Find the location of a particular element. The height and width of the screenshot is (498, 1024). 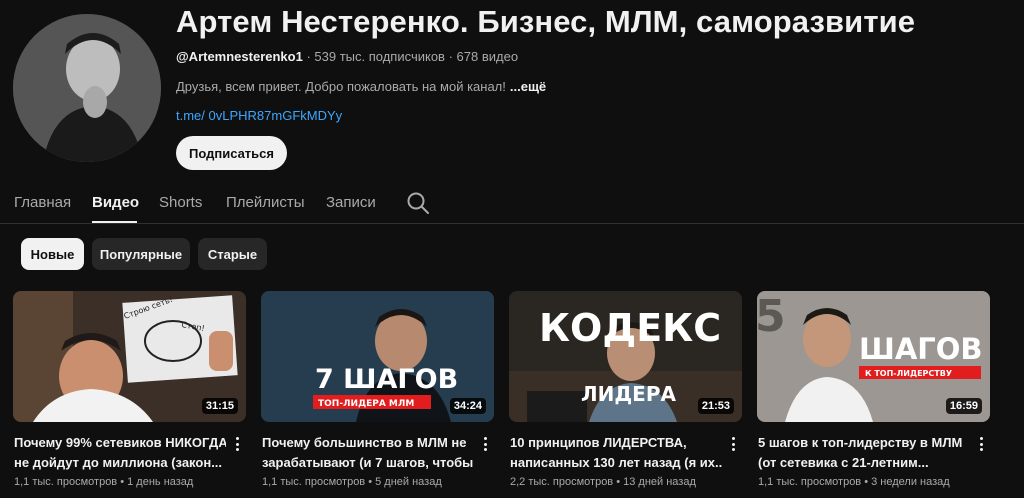

video-metadata: 1,1 тыс. просмотров • 5 дней назад is located at coordinates (352, 482).